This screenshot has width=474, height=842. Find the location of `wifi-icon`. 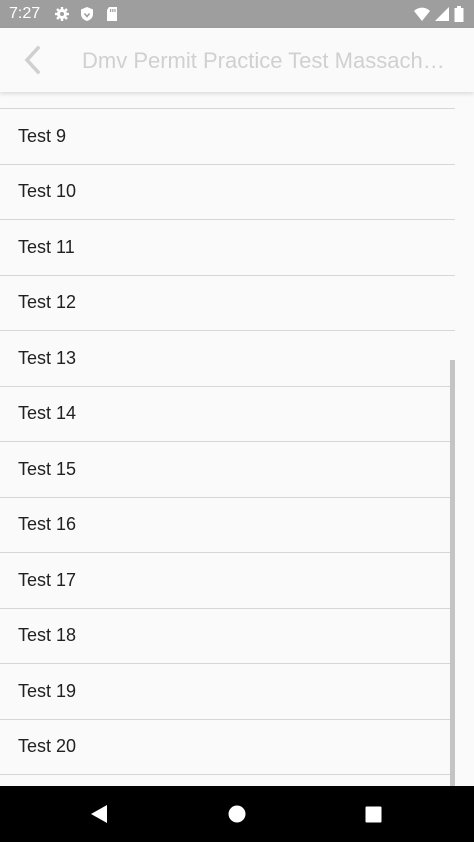

wifi-icon is located at coordinates (422, 14).